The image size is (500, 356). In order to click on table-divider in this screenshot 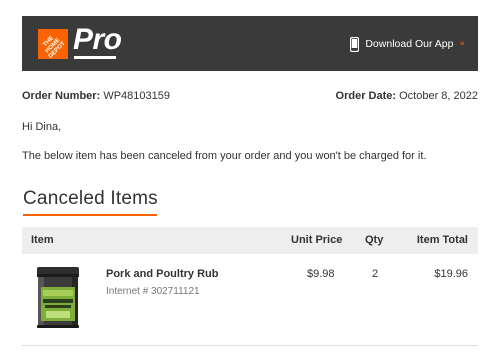, I will do `click(250, 345)`.